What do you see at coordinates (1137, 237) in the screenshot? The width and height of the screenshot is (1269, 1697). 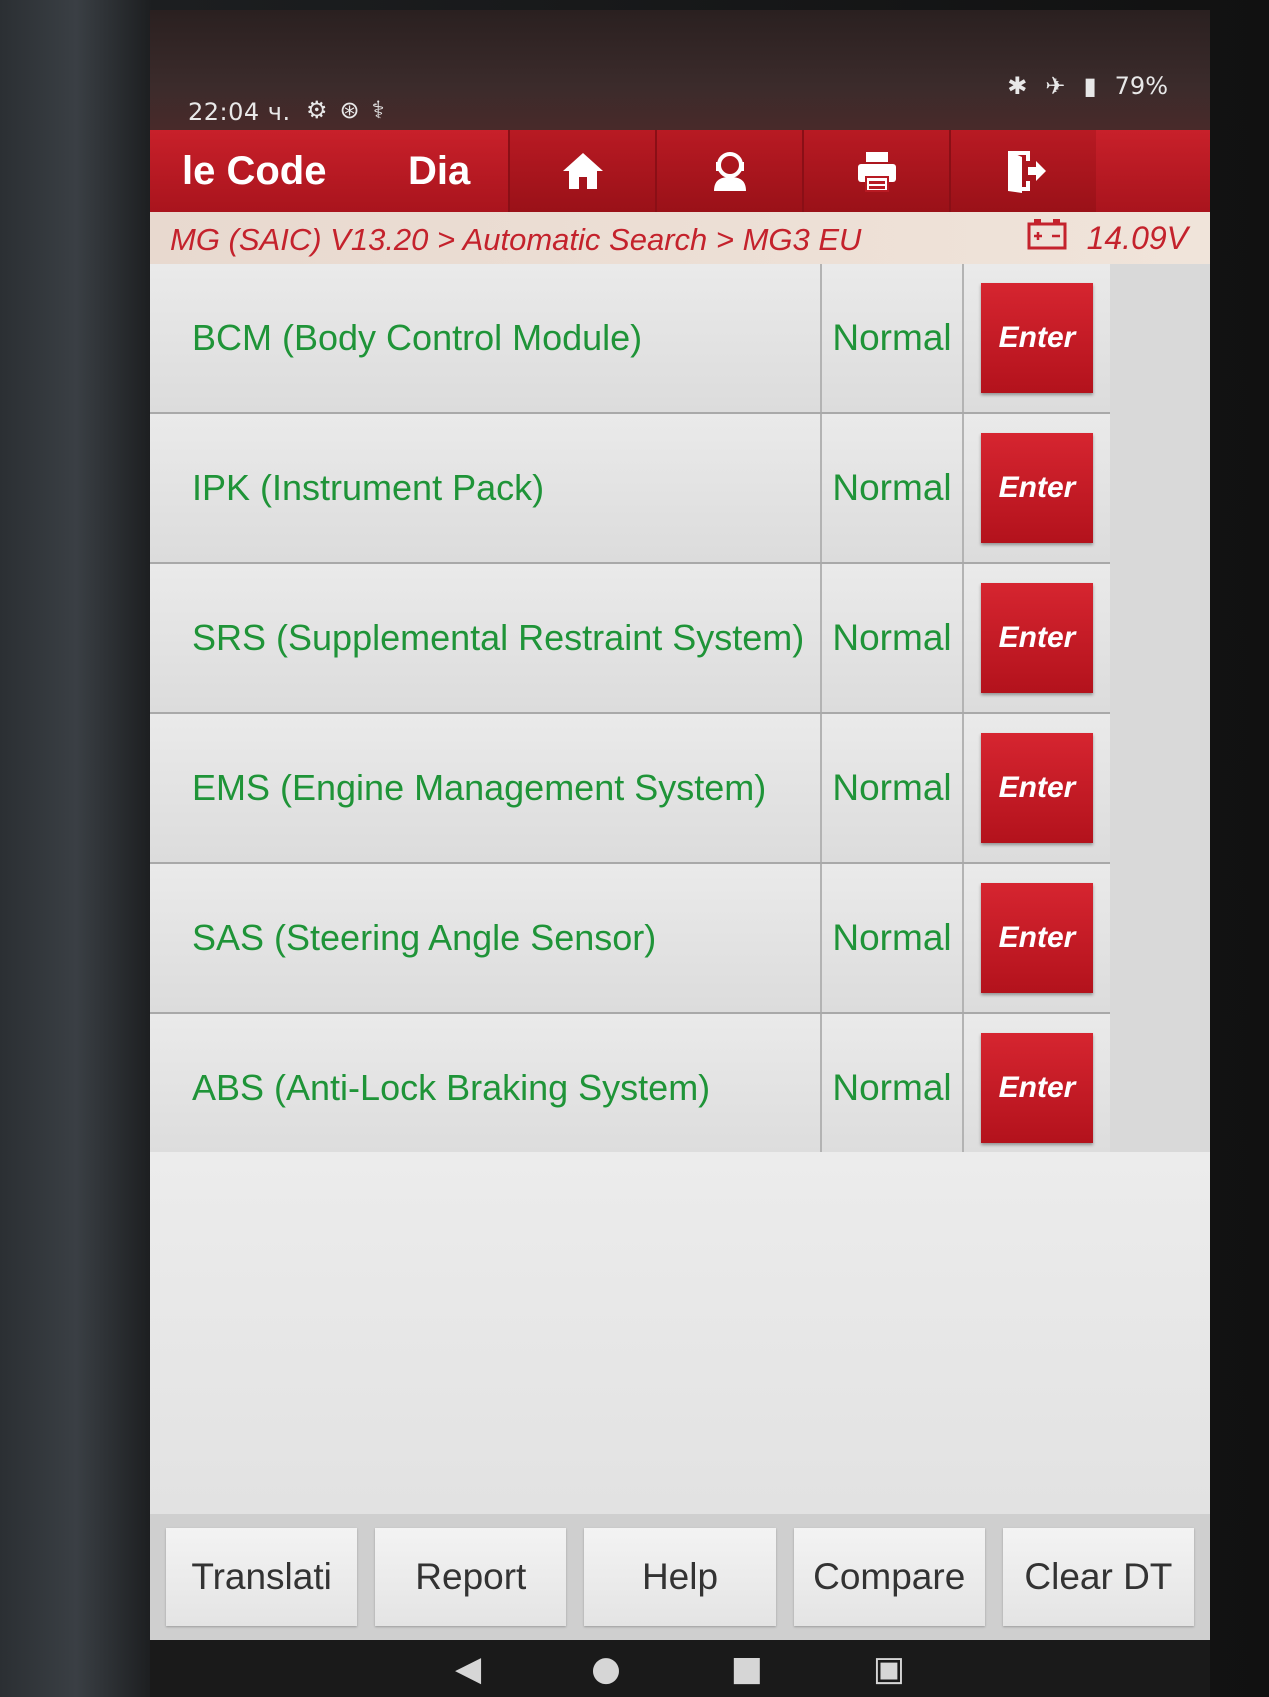 I see `voltage-value: 14.09V` at bounding box center [1137, 237].